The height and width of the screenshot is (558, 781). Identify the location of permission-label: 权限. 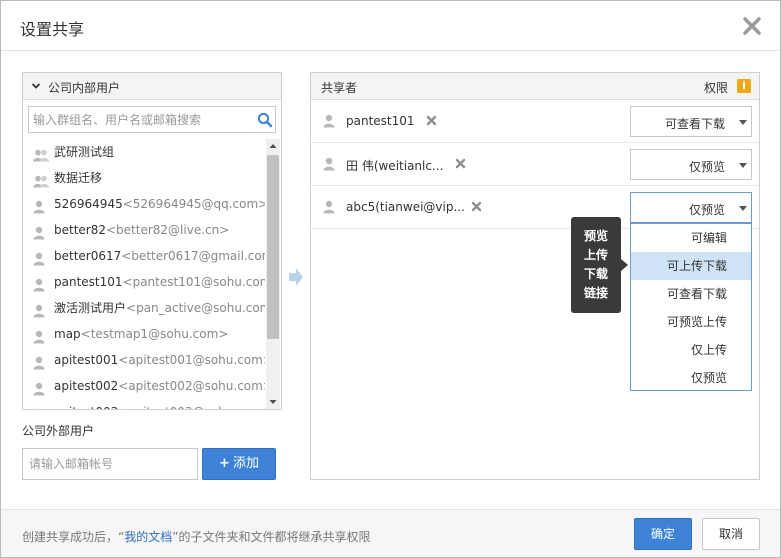
(716, 88).